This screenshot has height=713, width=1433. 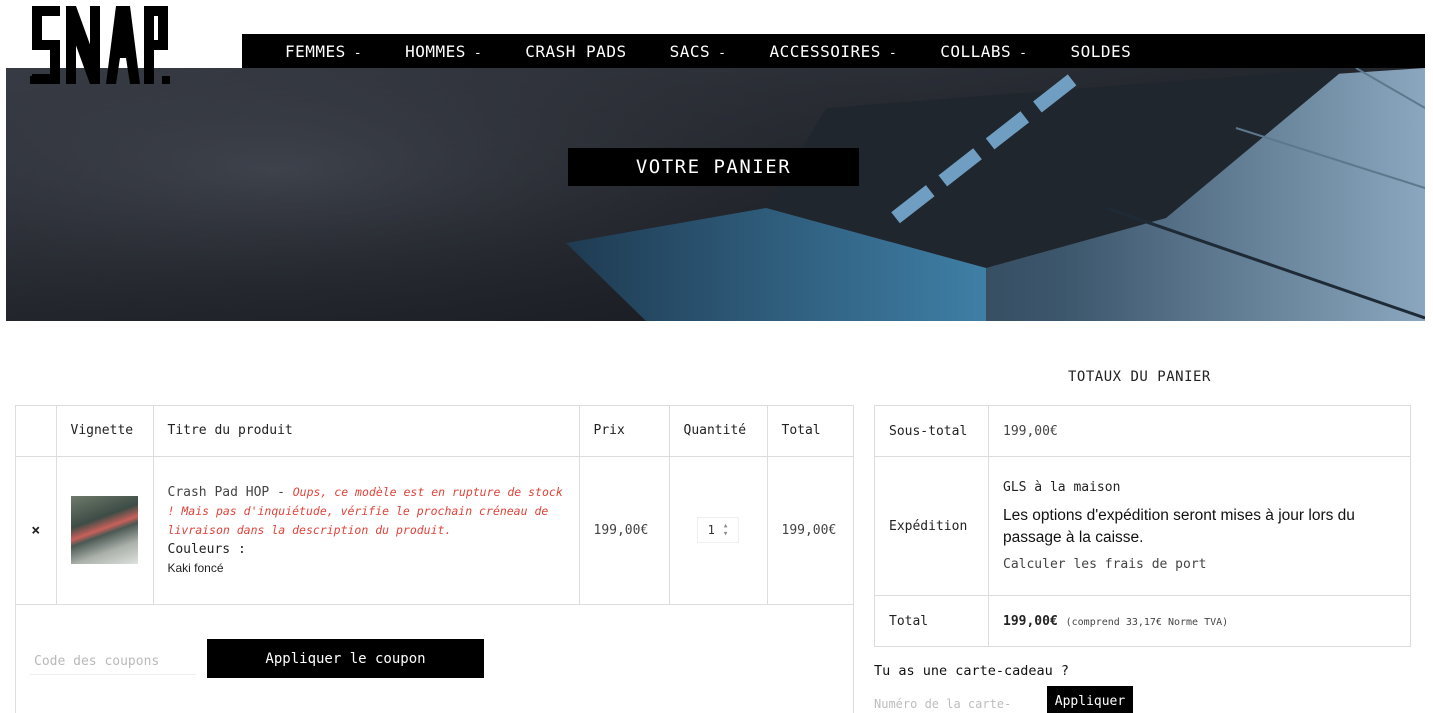 What do you see at coordinates (810, 431) in the screenshot?
I see `header-total: Total` at bounding box center [810, 431].